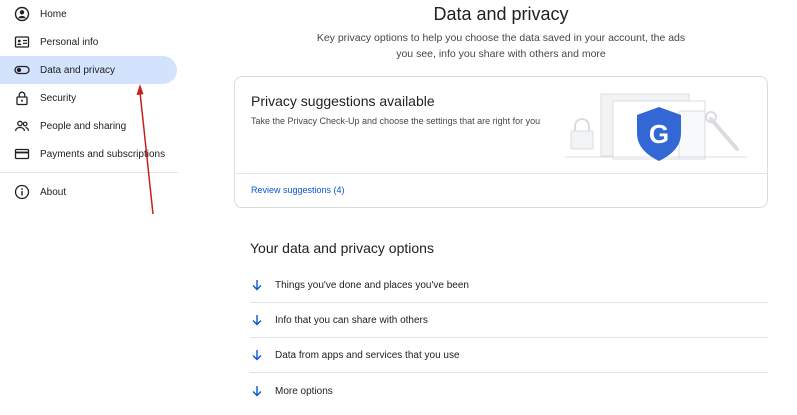 Image resolution: width=797 pixels, height=415 pixels. What do you see at coordinates (69, 42) in the screenshot?
I see `sidebar-item-label: Personal info` at bounding box center [69, 42].